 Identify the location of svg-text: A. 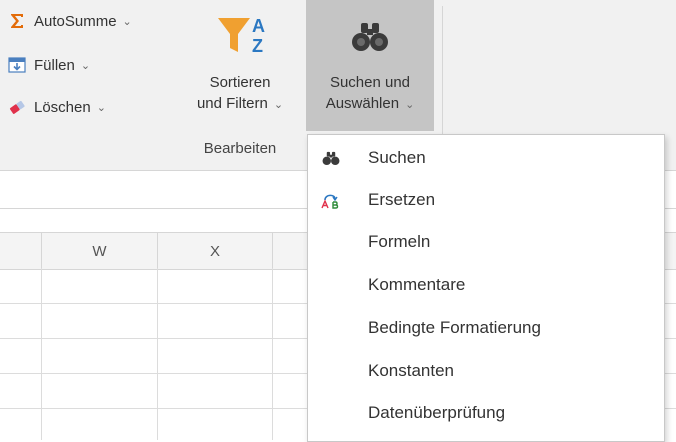
(258, 26).